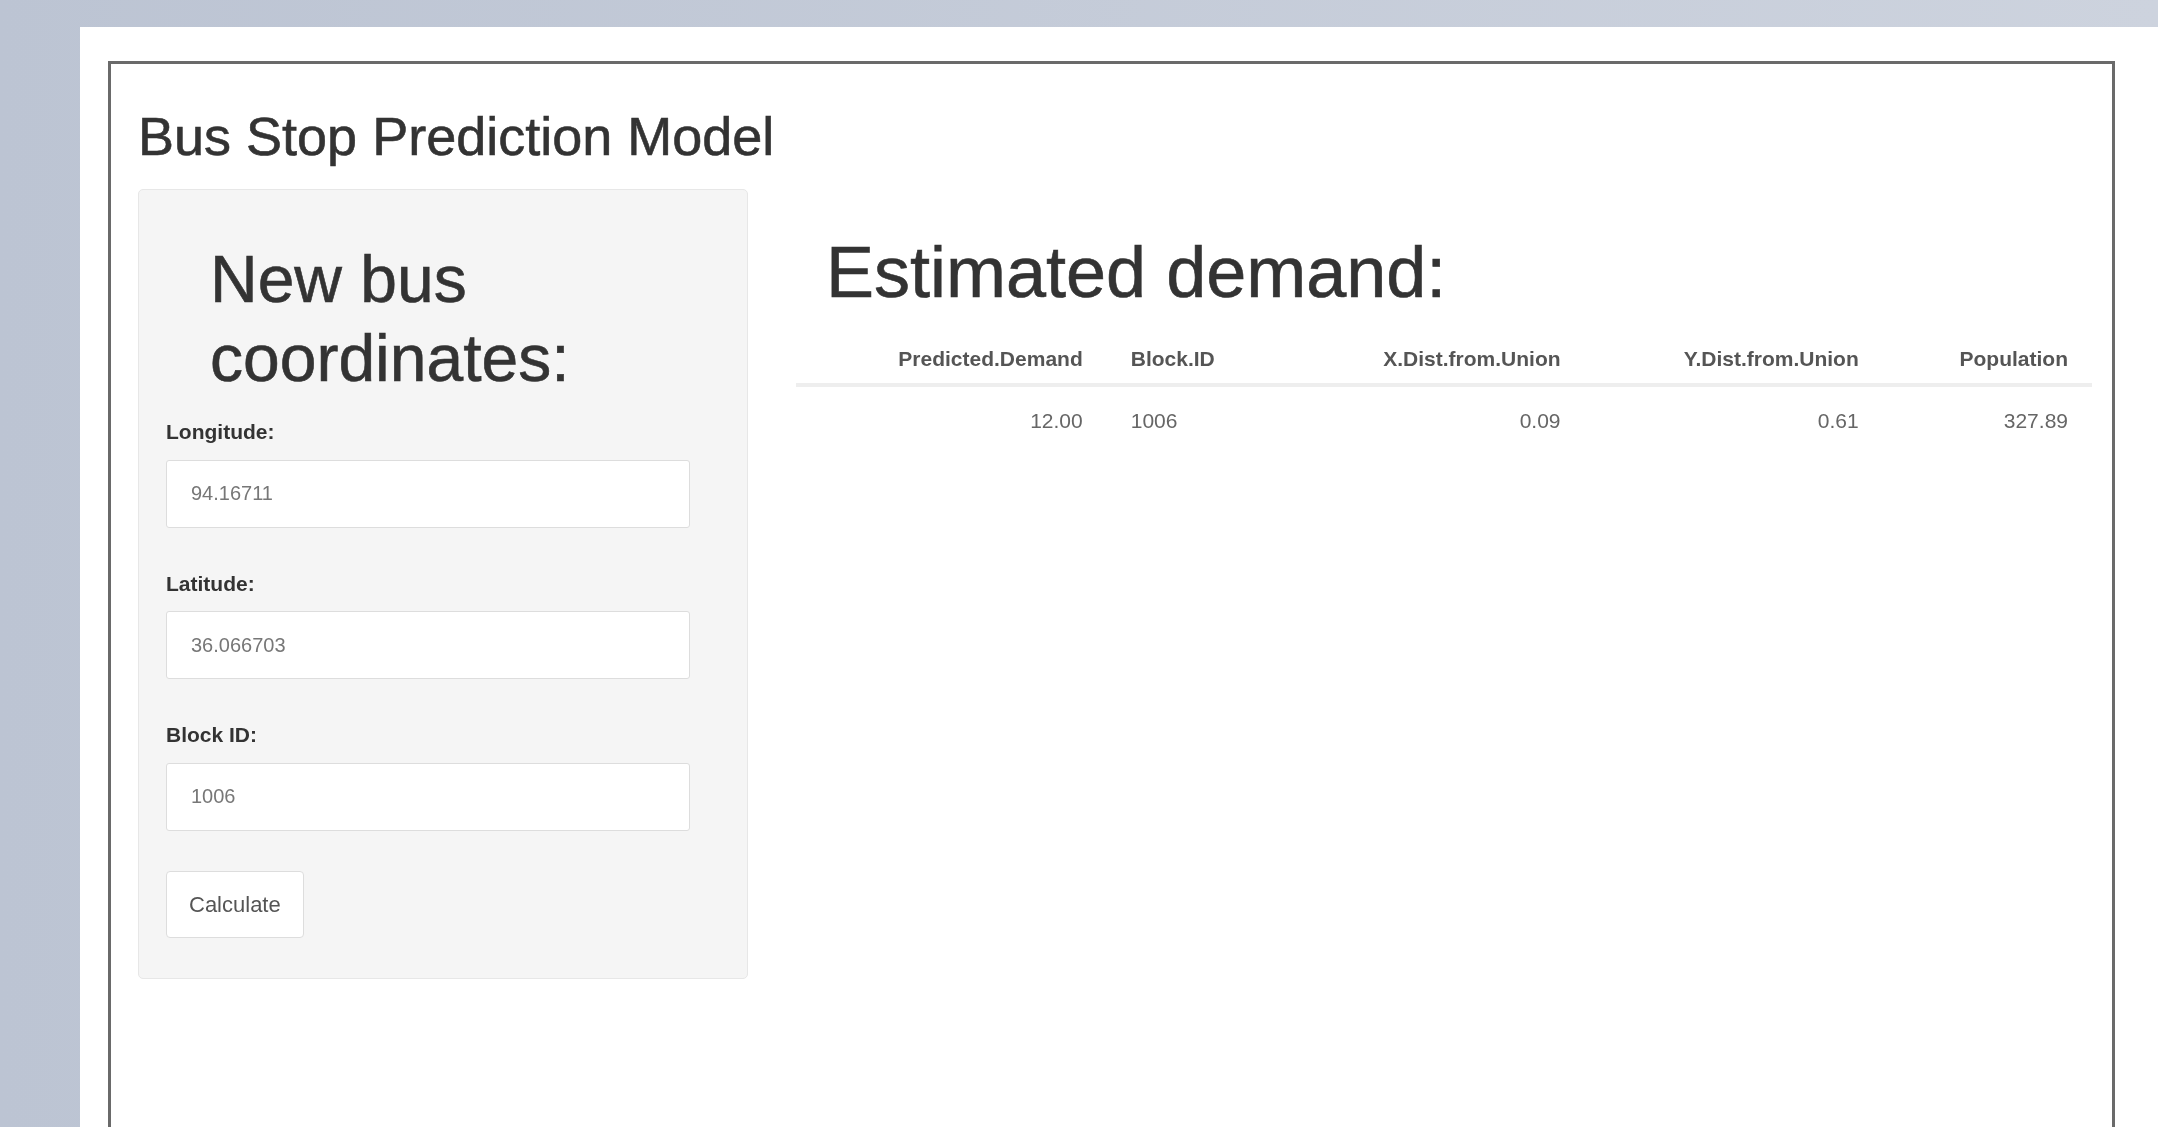  I want to click on field-label: Longitude:, so click(221, 432).